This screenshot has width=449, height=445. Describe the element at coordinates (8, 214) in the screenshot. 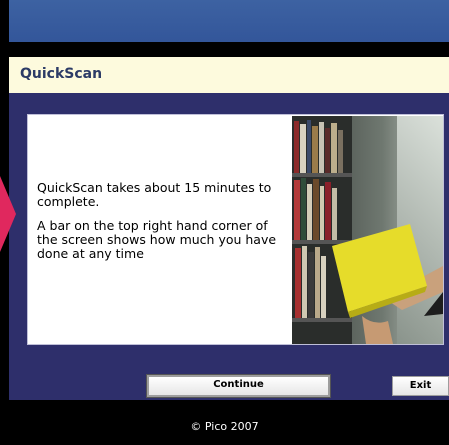

I see `pink-arrow-icon` at that location.